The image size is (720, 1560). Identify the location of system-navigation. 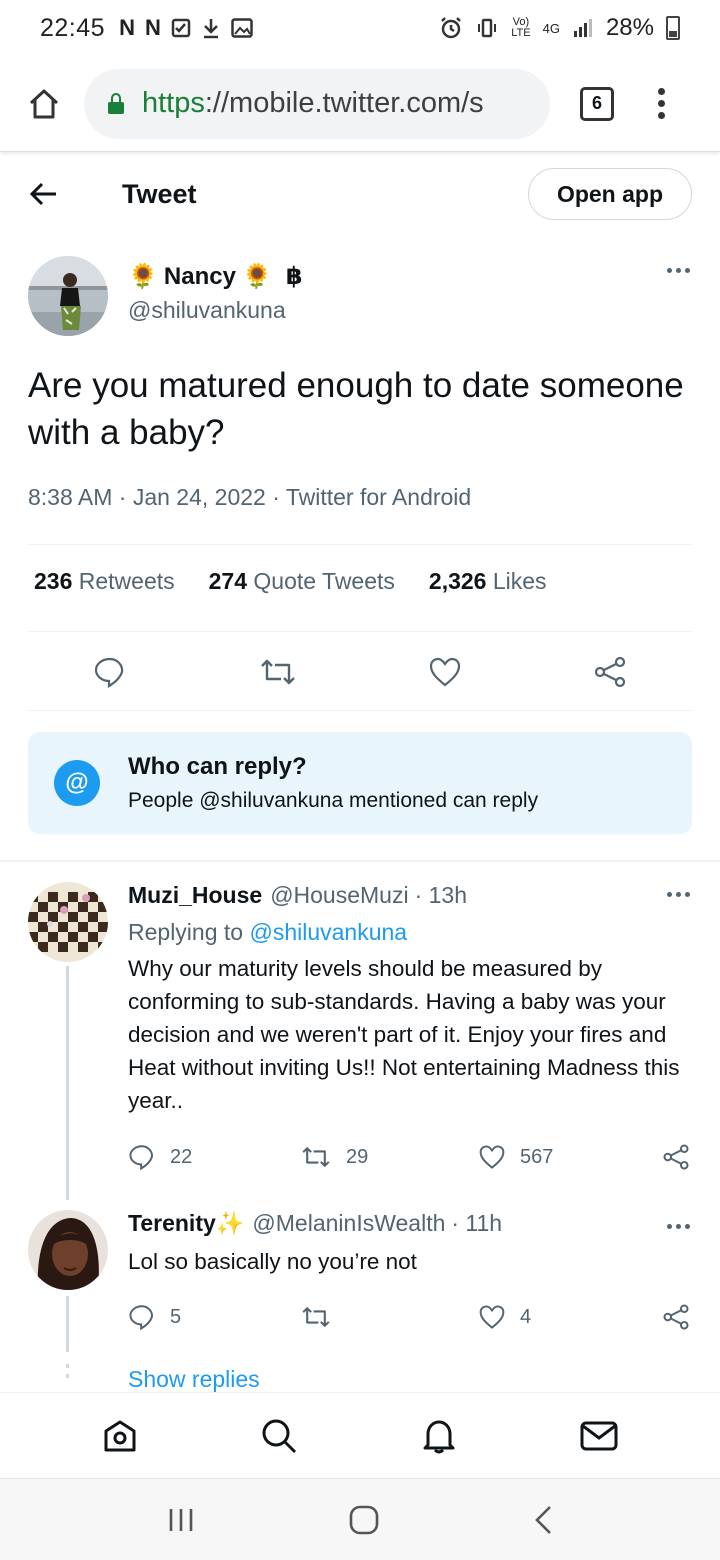
(360, 1519).